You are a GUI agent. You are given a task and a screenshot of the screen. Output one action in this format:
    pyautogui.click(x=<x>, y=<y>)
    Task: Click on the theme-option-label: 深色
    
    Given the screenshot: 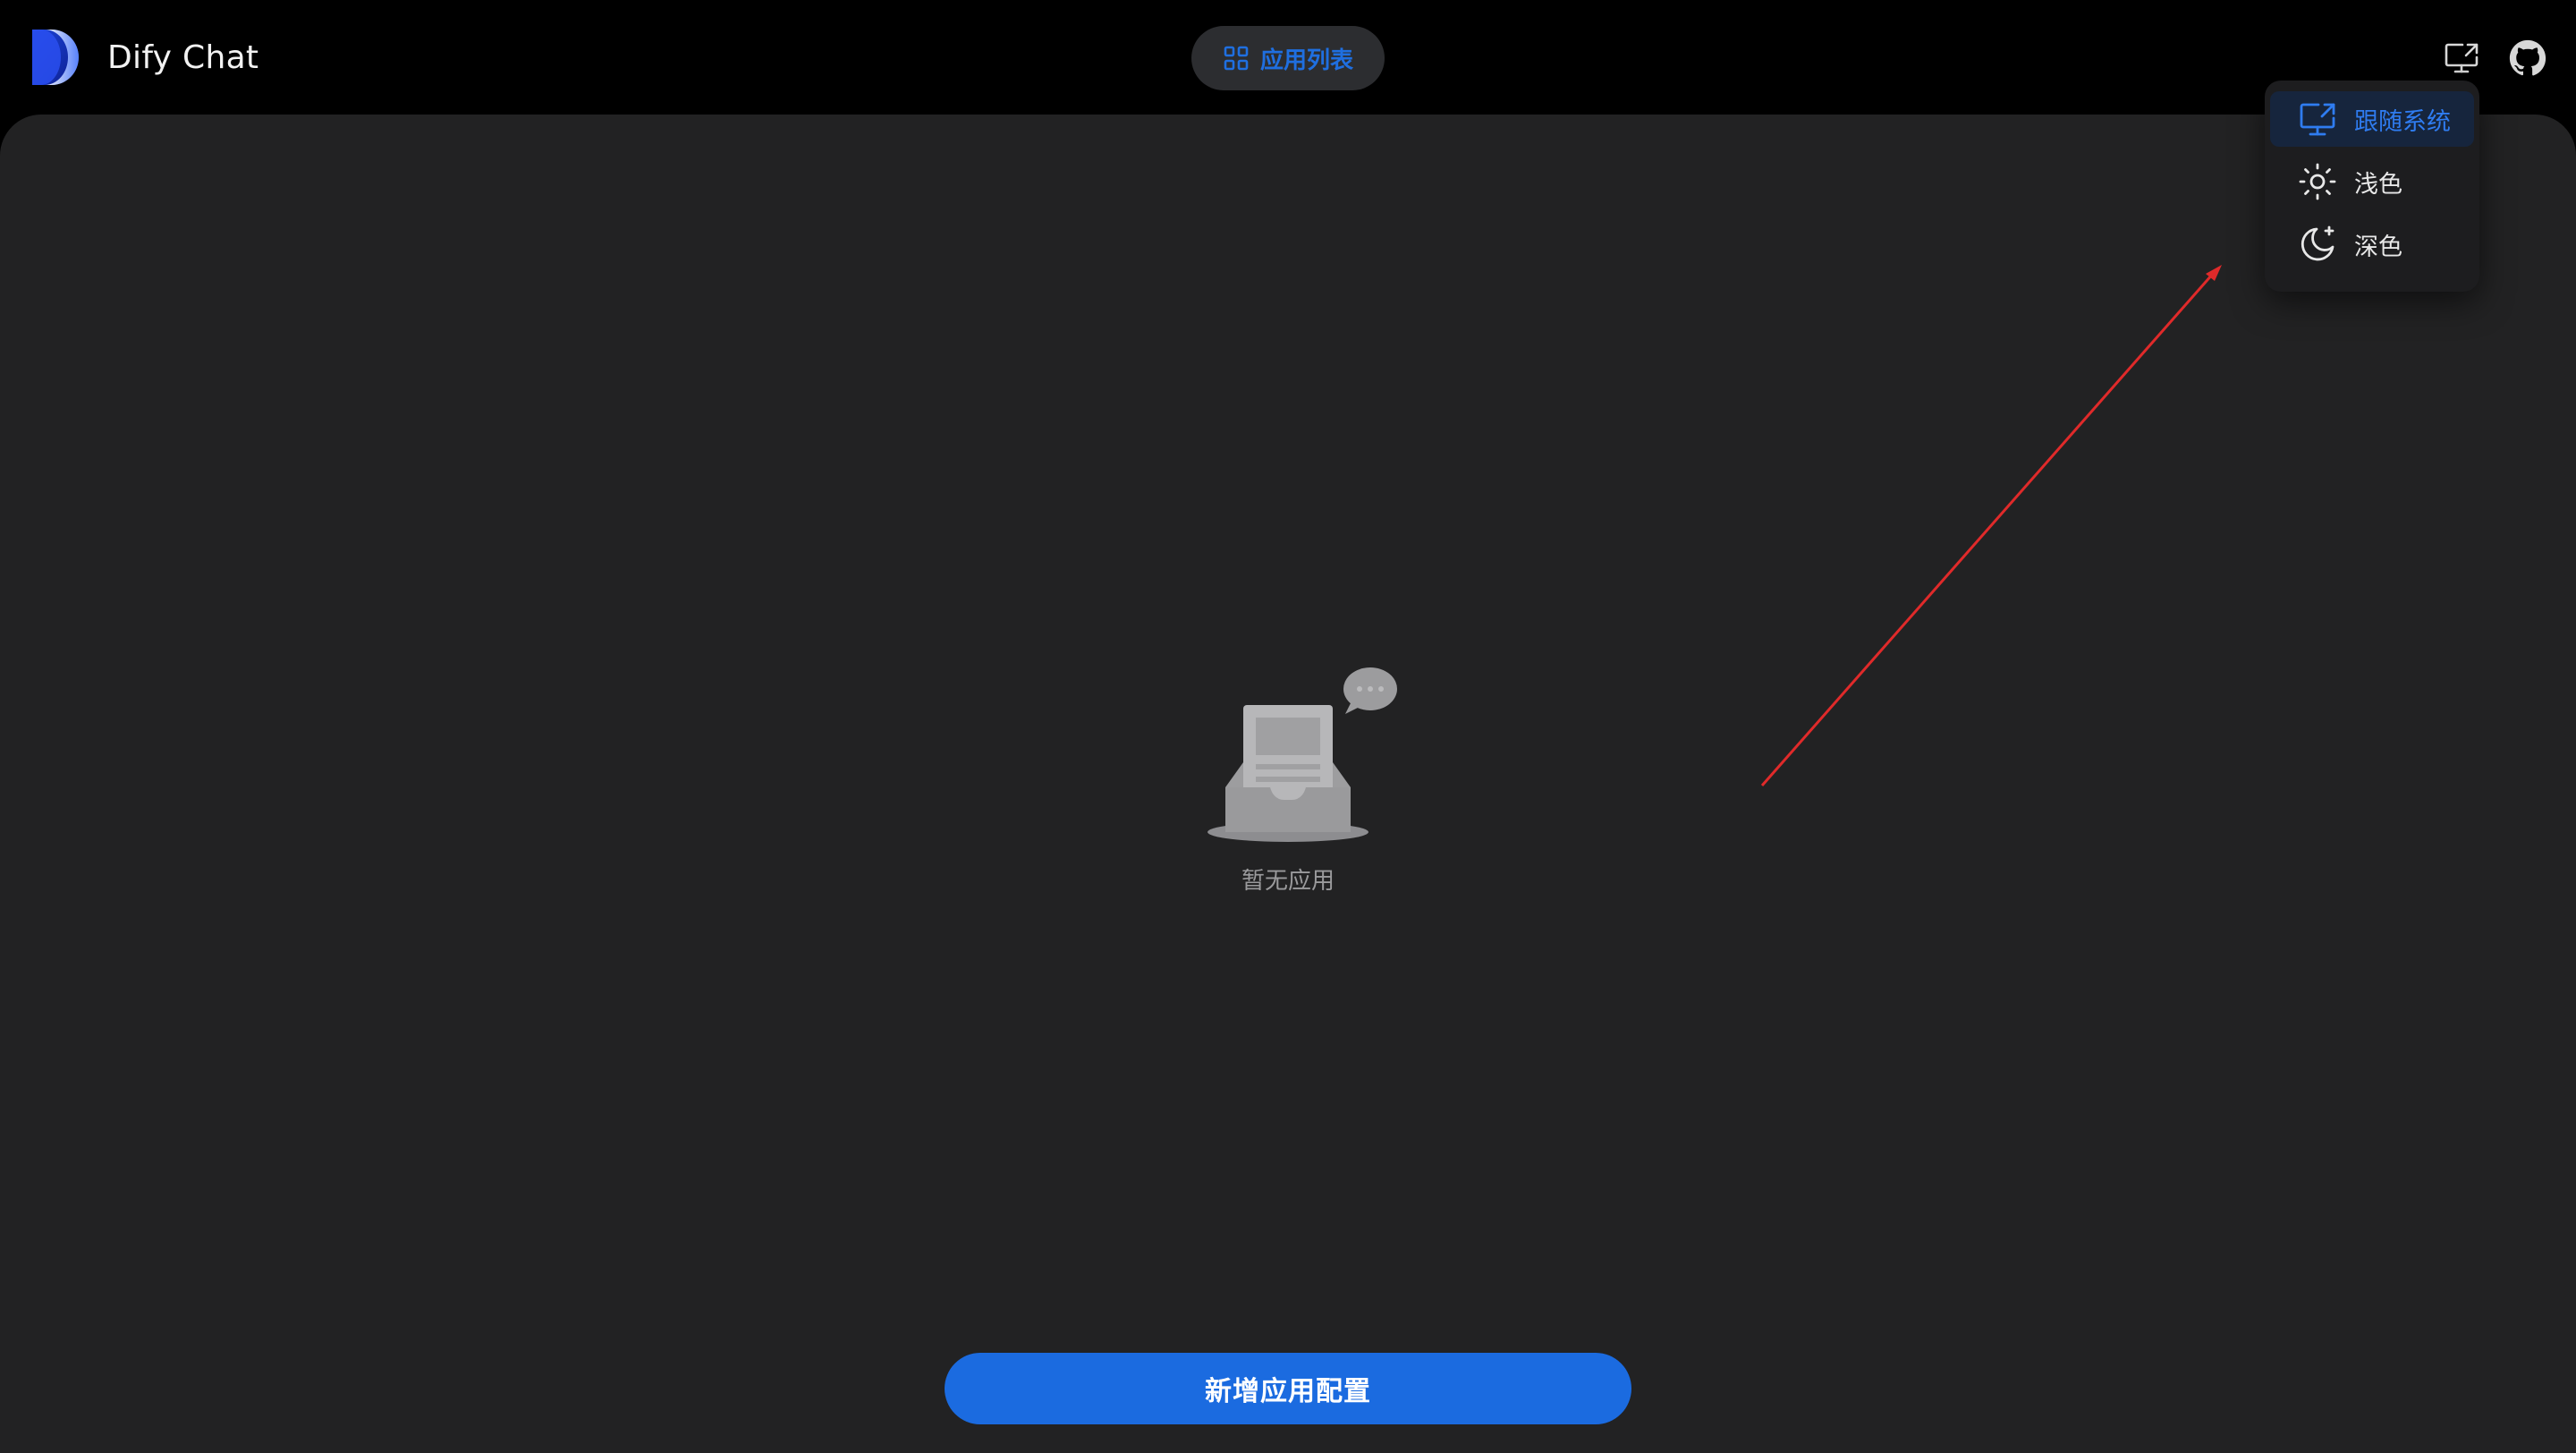 What is the action you would take?
    pyautogui.click(x=2378, y=247)
    